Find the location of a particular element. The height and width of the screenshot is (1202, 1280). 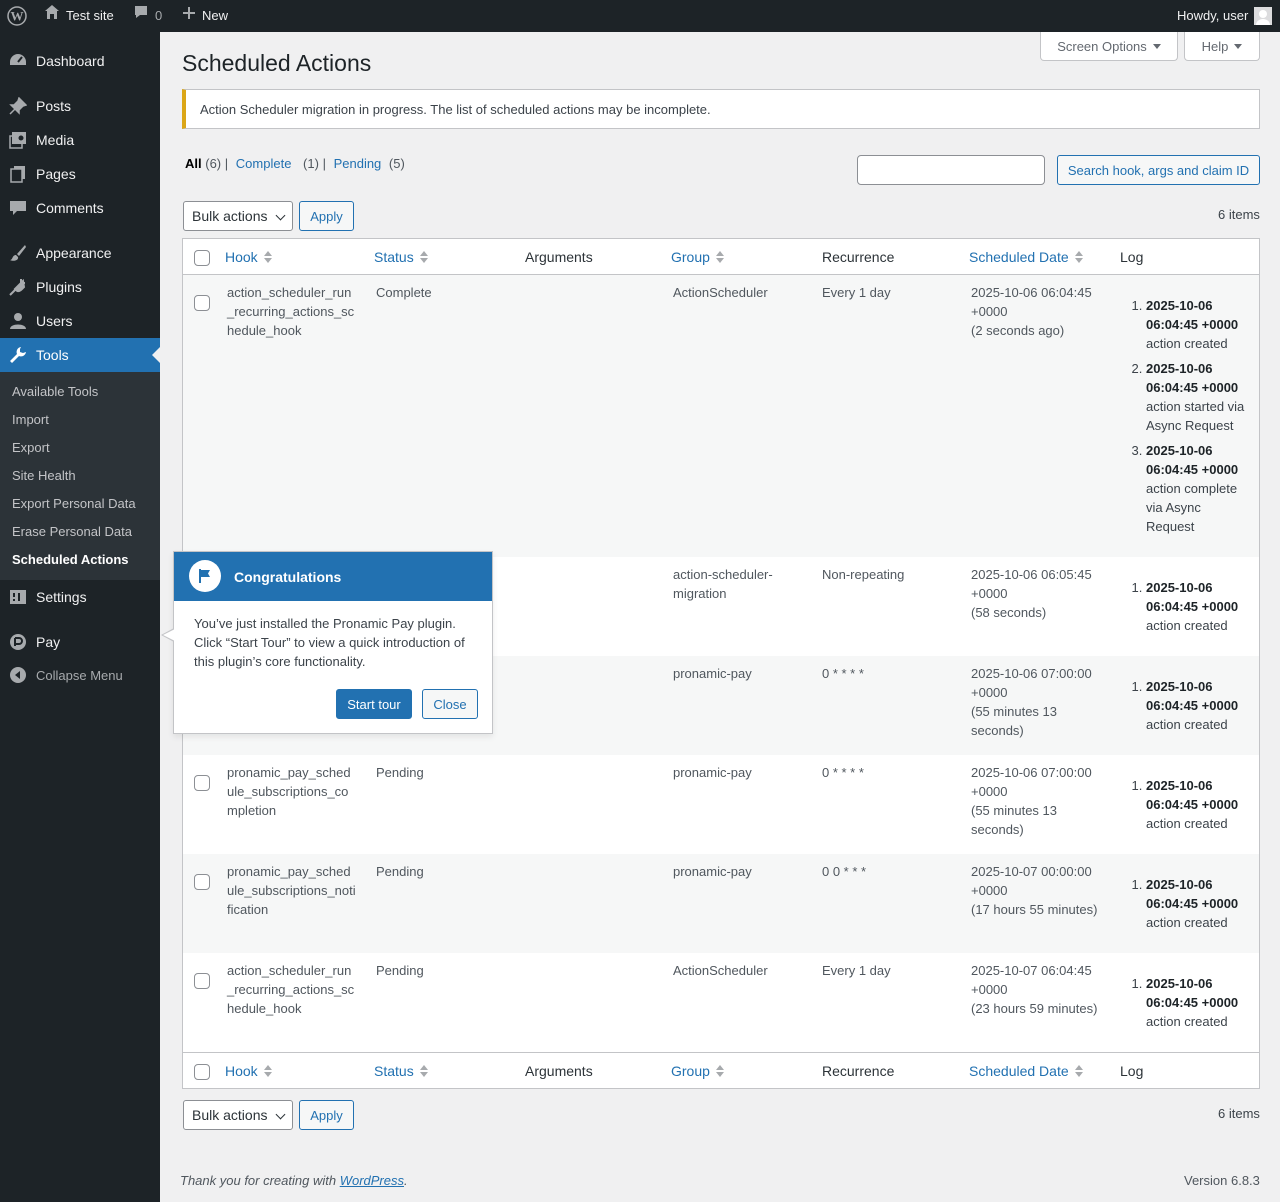

search-button: Search hook, args and claim ID is located at coordinates (1158, 170).